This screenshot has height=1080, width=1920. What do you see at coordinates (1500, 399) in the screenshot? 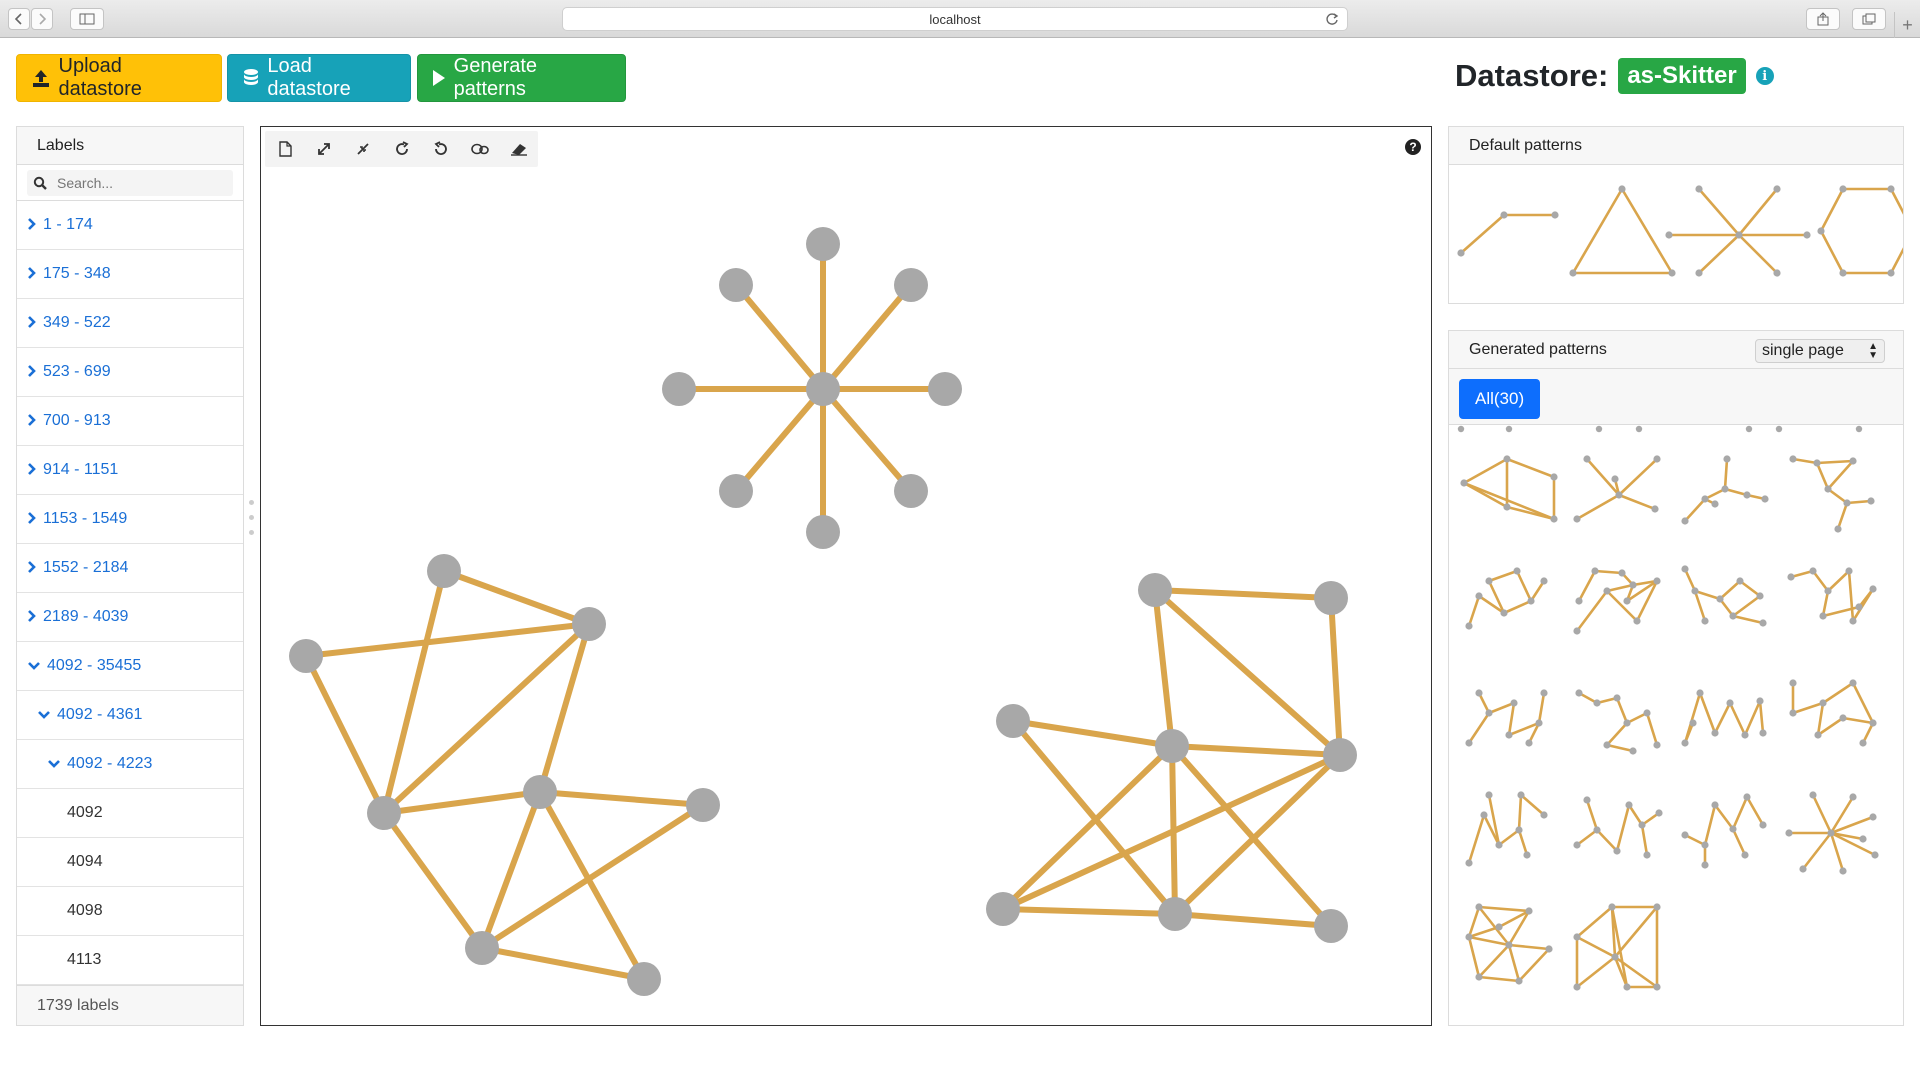
I see `tab-all: All(30)` at bounding box center [1500, 399].